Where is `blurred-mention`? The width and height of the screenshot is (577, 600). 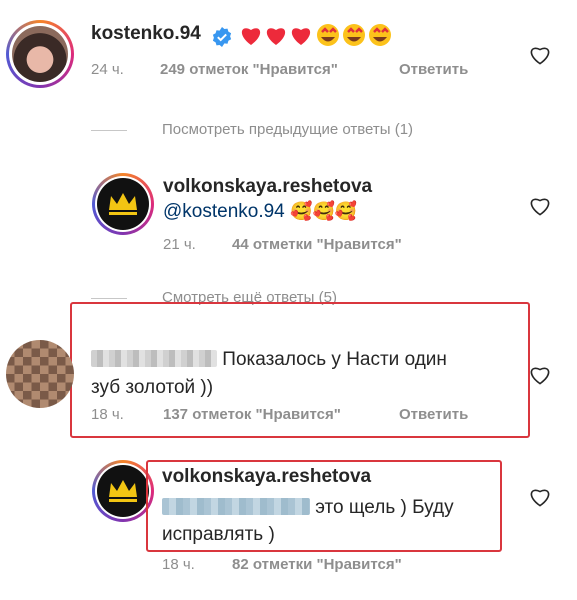
blurred-mention is located at coordinates (236, 506).